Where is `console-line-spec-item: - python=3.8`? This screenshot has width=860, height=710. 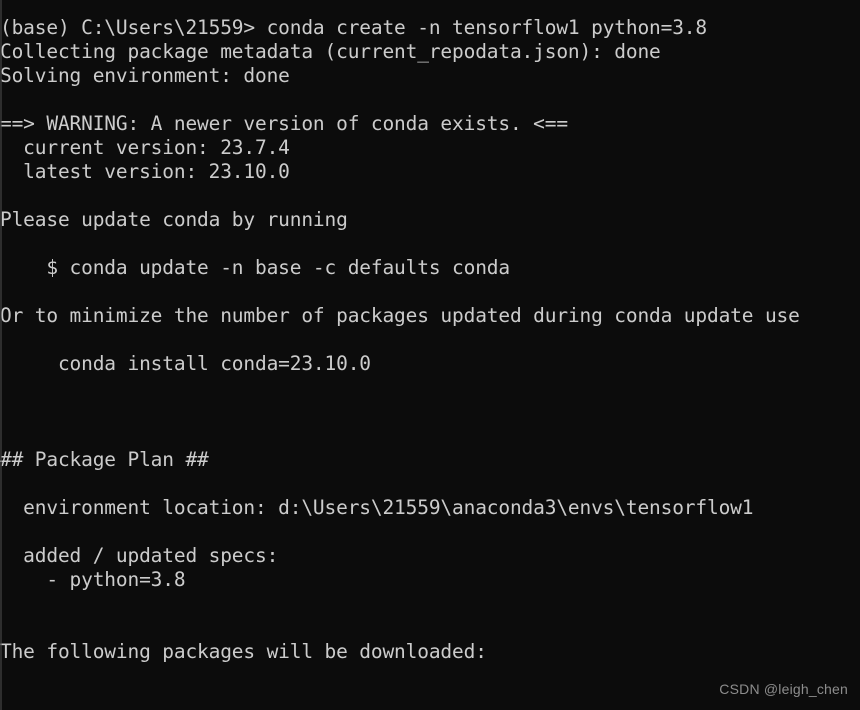 console-line-spec-item: - python=3.8 is located at coordinates (93, 579).